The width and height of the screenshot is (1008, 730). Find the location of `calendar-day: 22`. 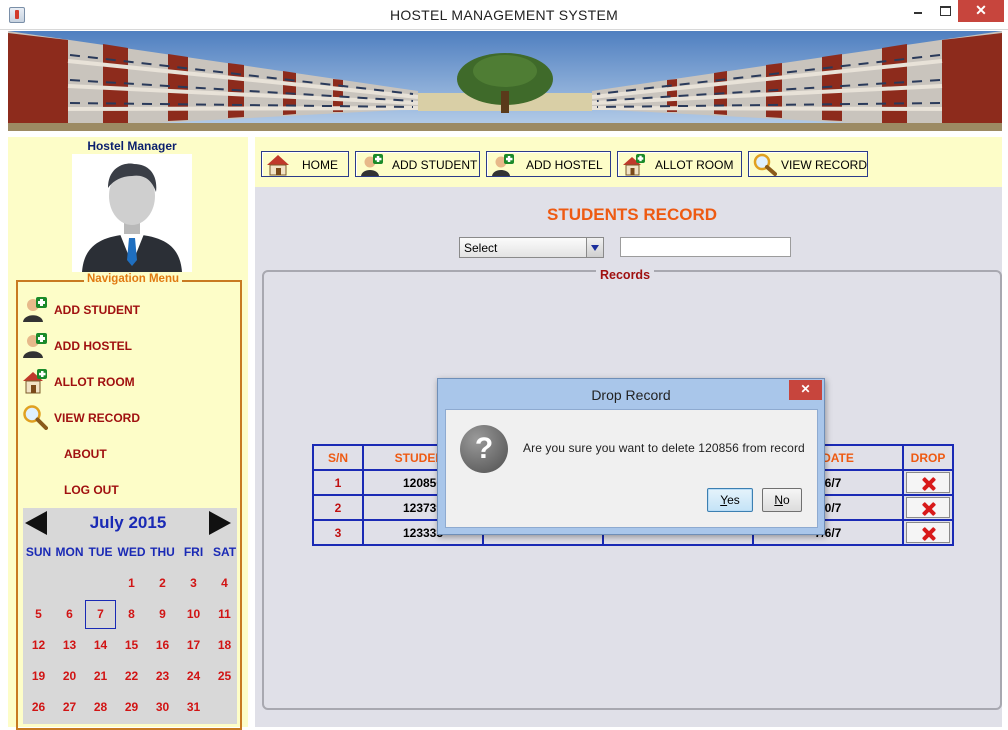

calendar-day: 22 is located at coordinates (131, 676).